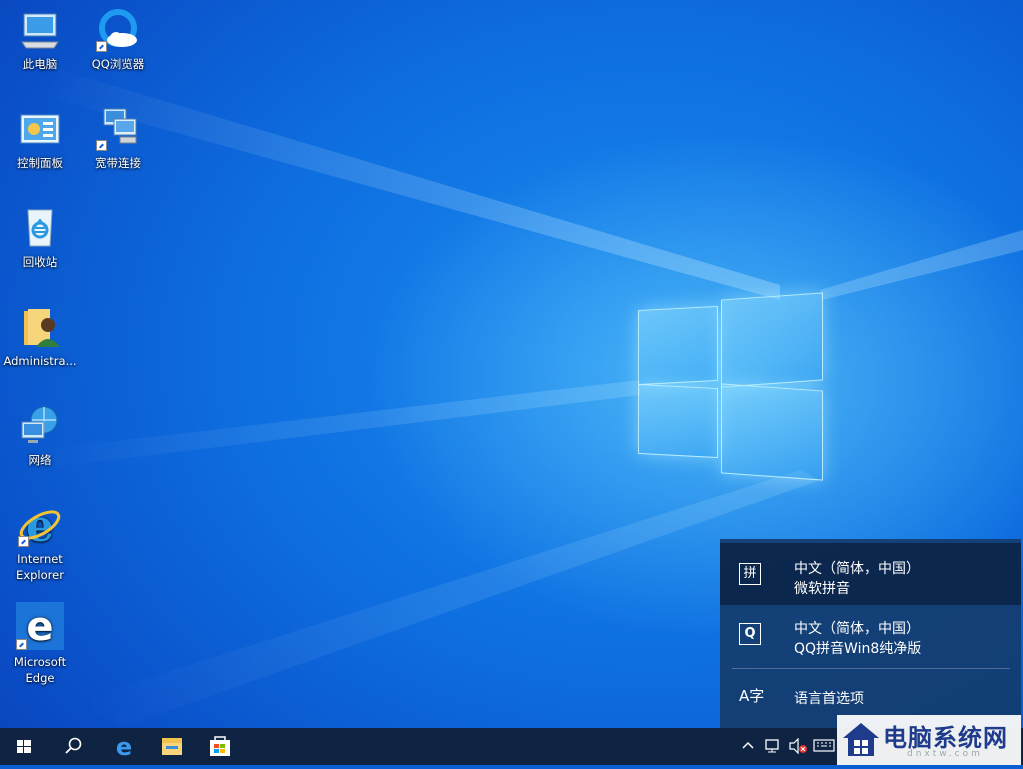 Image resolution: width=1023 pixels, height=769 pixels. I want to click on edge-icon: e, so click(124, 747).